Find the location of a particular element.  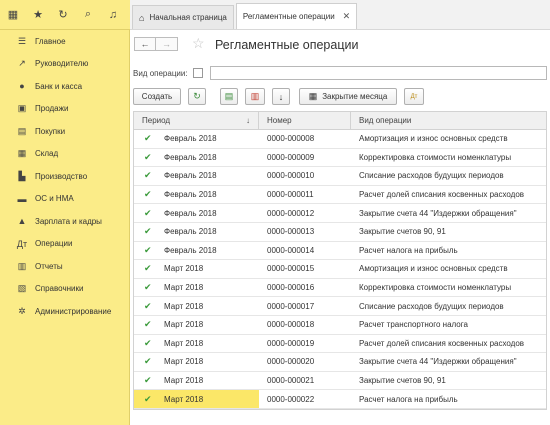

sidebar-item: ▤ Покупки is located at coordinates (64, 131).